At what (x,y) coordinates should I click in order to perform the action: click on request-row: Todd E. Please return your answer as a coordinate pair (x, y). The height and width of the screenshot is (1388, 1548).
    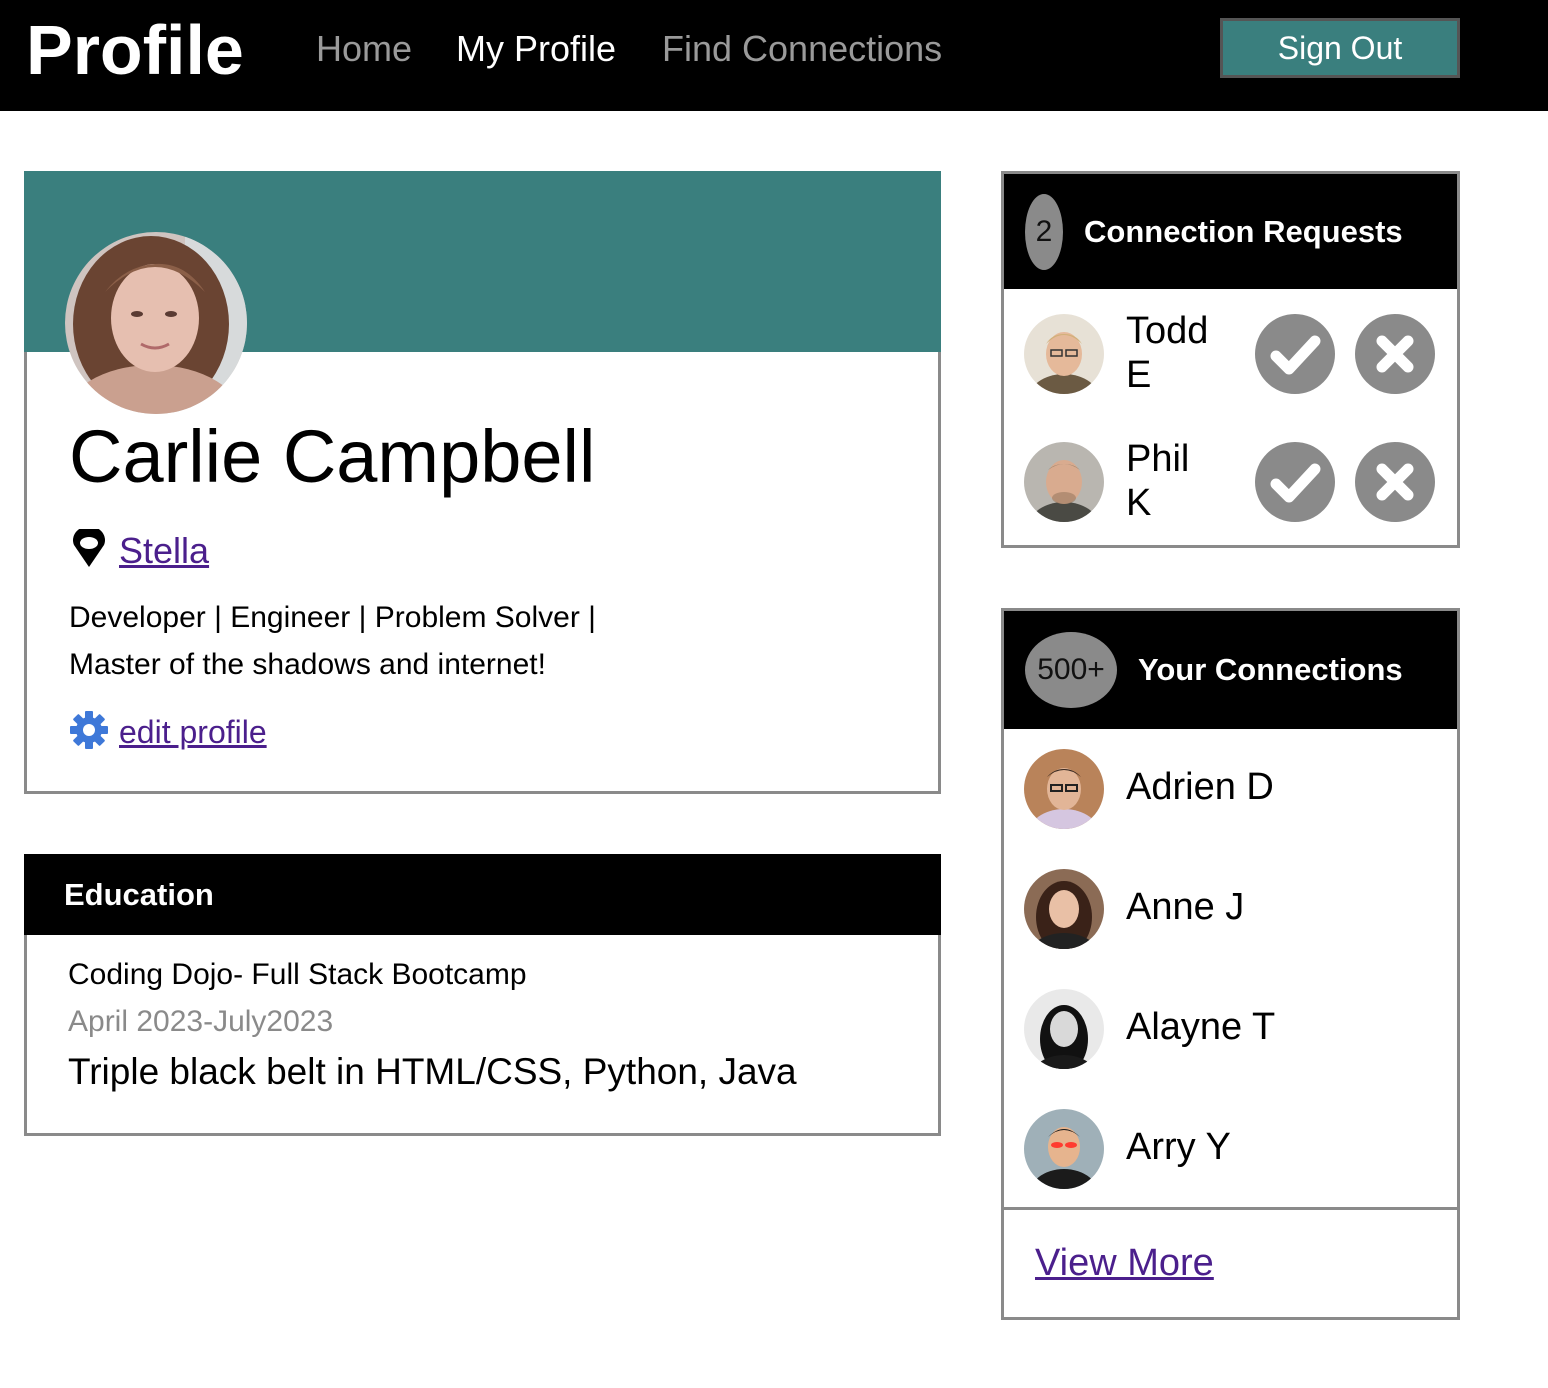
    Looking at the image, I should click on (1230, 354).